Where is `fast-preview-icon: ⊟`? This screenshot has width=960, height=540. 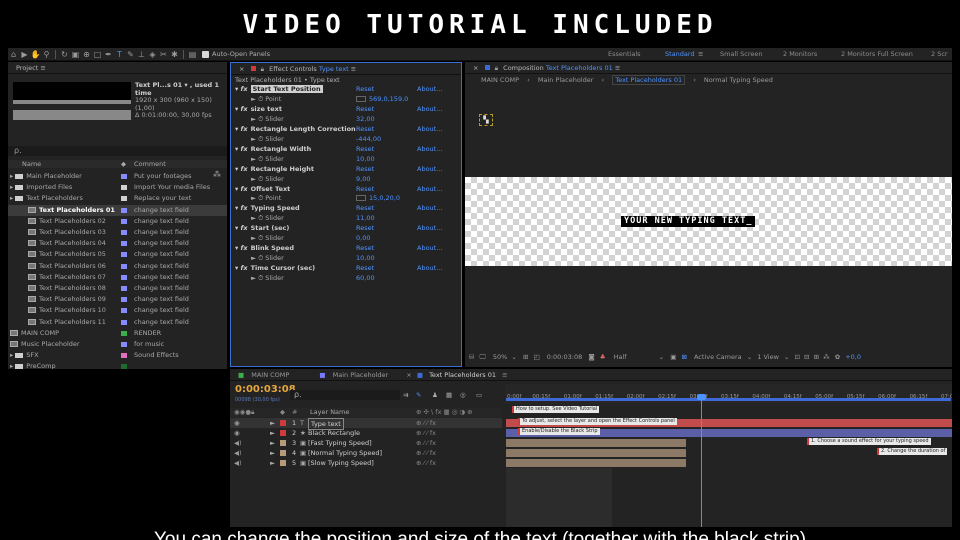
fast-preview-icon: ⊟ is located at coordinates (806, 357).